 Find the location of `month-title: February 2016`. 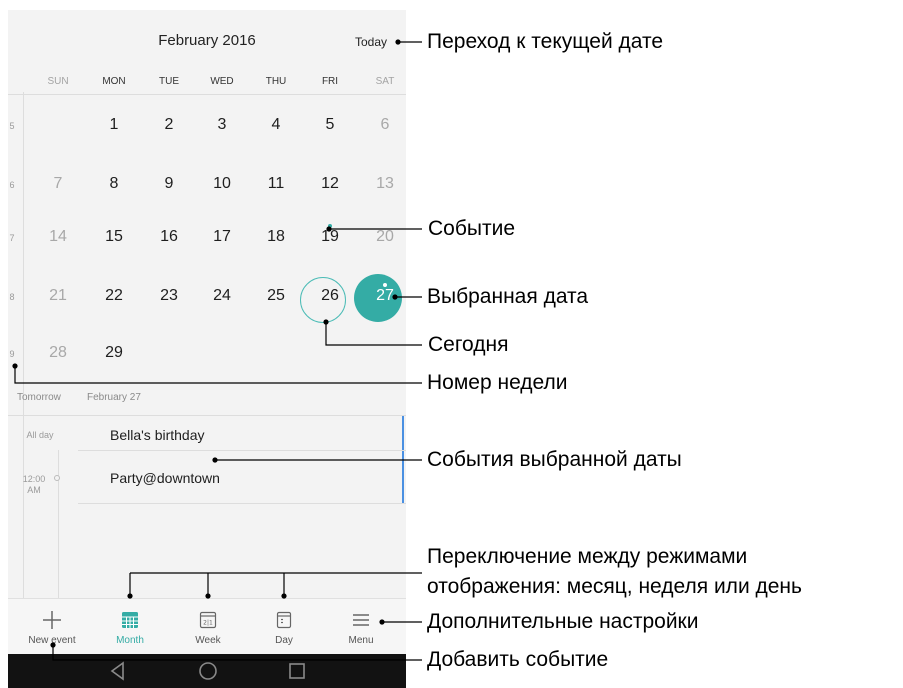

month-title: February 2016 is located at coordinates (207, 40).